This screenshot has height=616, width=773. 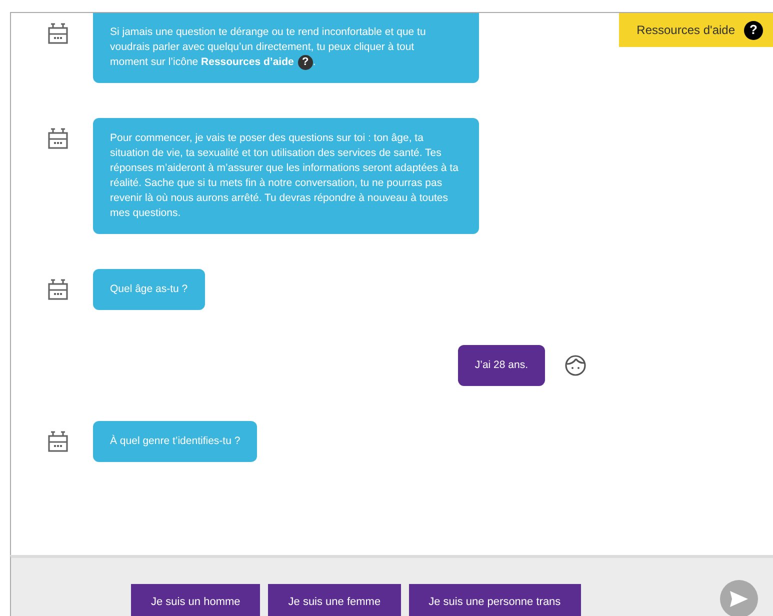 I want to click on message-text: À quel genre t’identifies-tu ?, so click(x=175, y=441).